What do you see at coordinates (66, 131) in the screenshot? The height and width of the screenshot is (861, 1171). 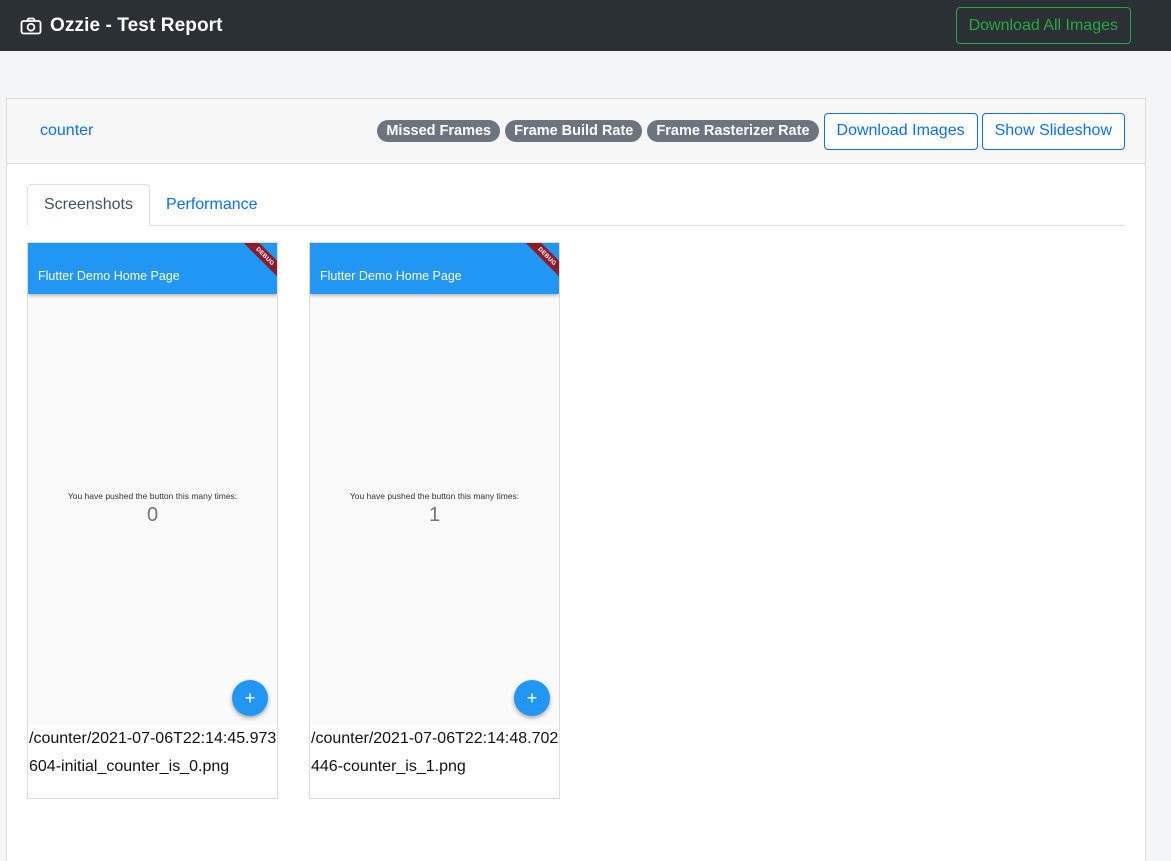 I see `suite-name-link: counter` at bounding box center [66, 131].